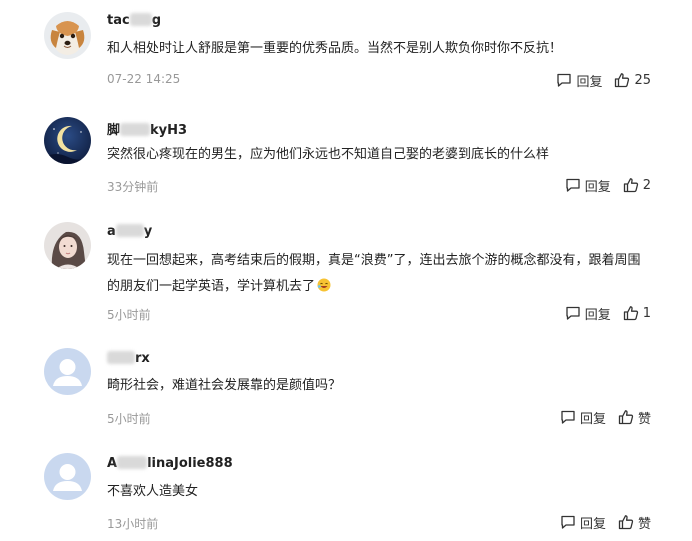 This screenshot has width=692, height=541. What do you see at coordinates (144, 79) in the screenshot?
I see `comment-time: 07-22 14:25` at bounding box center [144, 79].